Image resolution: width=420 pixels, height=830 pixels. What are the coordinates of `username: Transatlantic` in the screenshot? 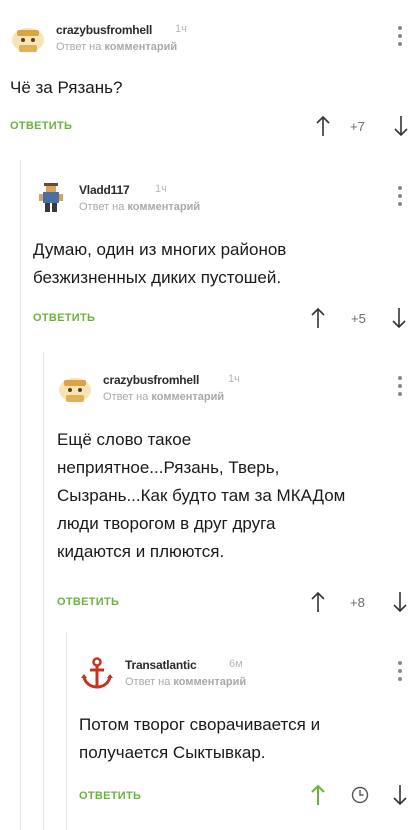 It's located at (161, 665).